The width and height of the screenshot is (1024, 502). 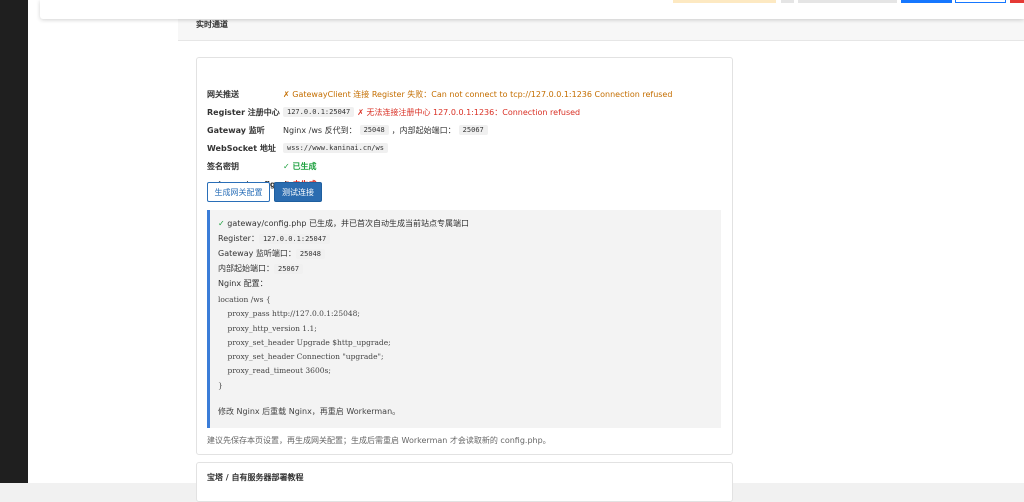 I want to click on signing-key-status: ✓ 已生成, so click(x=300, y=166).